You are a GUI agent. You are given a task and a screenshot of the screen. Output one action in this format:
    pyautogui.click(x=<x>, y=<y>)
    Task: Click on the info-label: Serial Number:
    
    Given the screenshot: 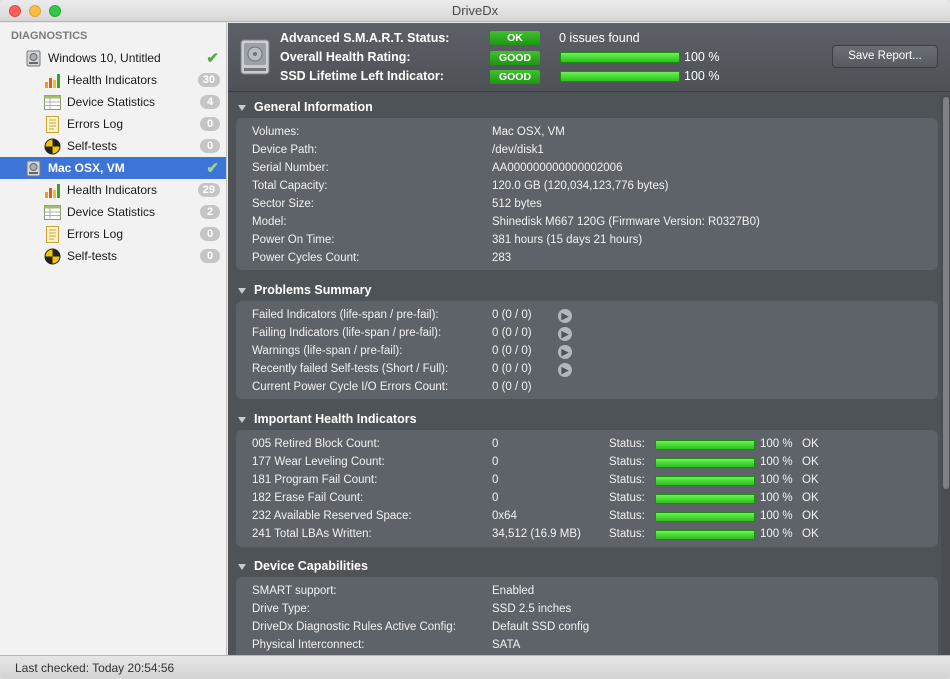 What is the action you would take?
    pyautogui.click(x=290, y=168)
    